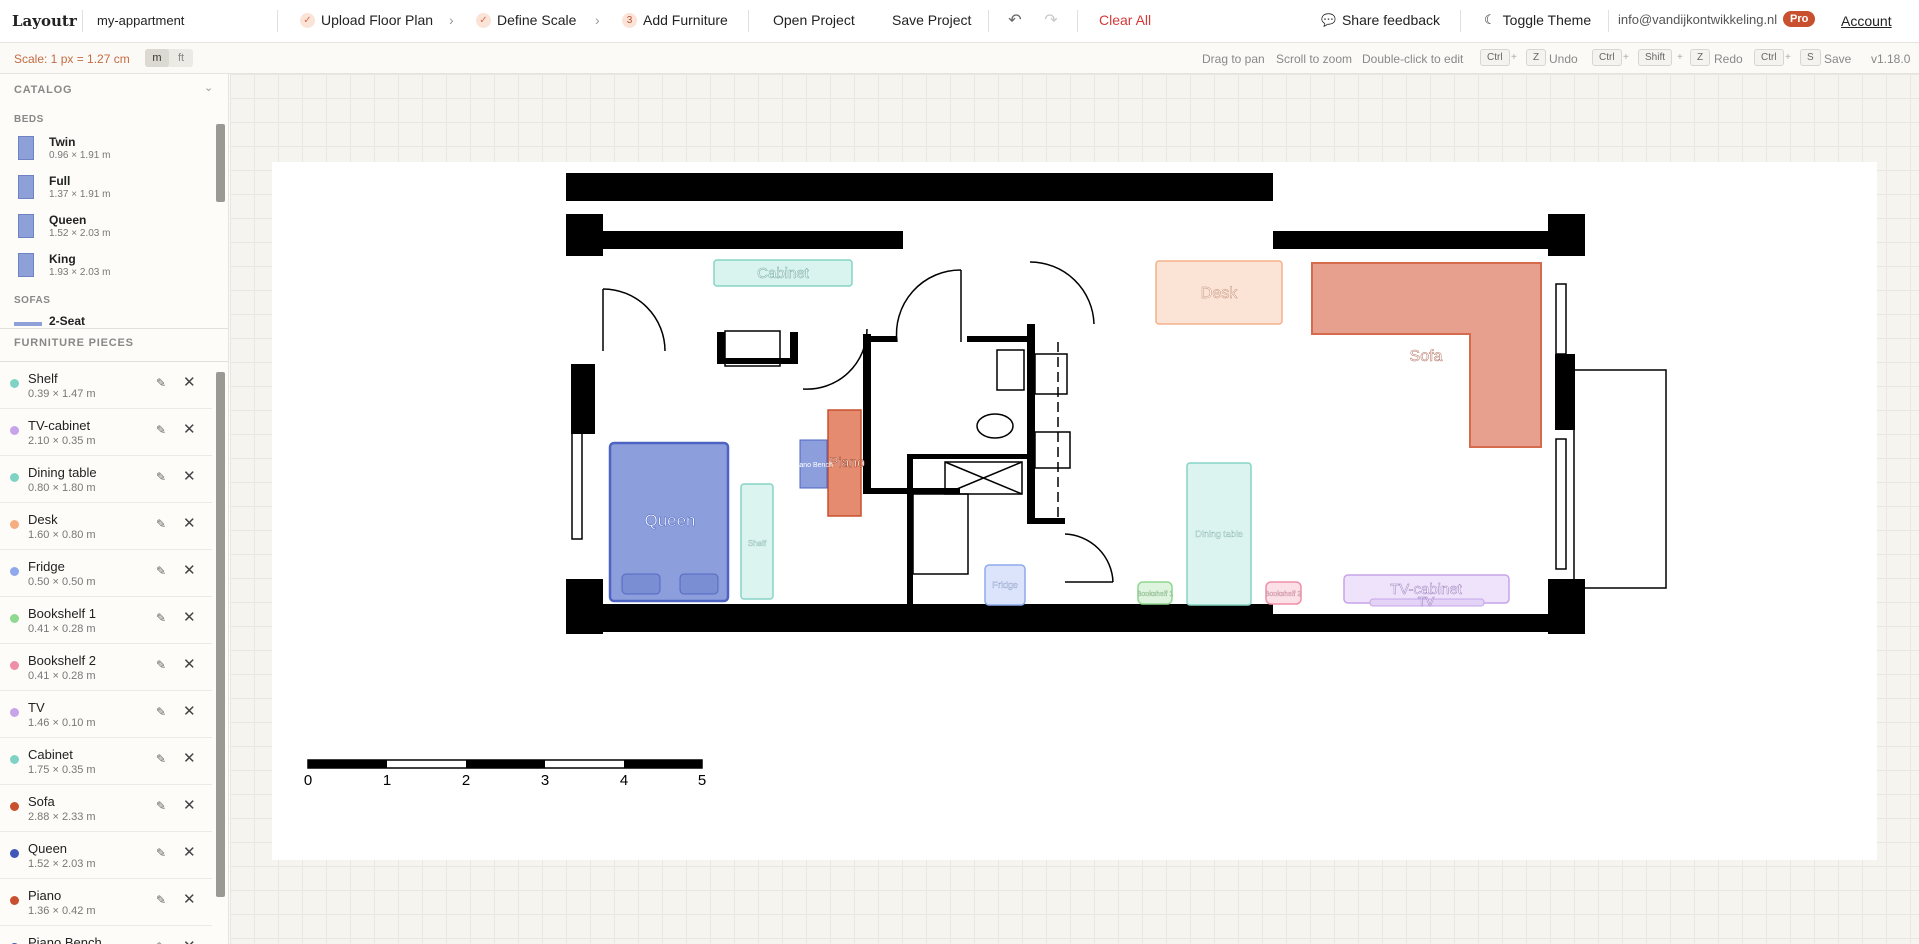 The height and width of the screenshot is (944, 1919). What do you see at coordinates (1698, 19) in the screenshot?
I see `user-email: info@vandijkontwikkeling.nl` at bounding box center [1698, 19].